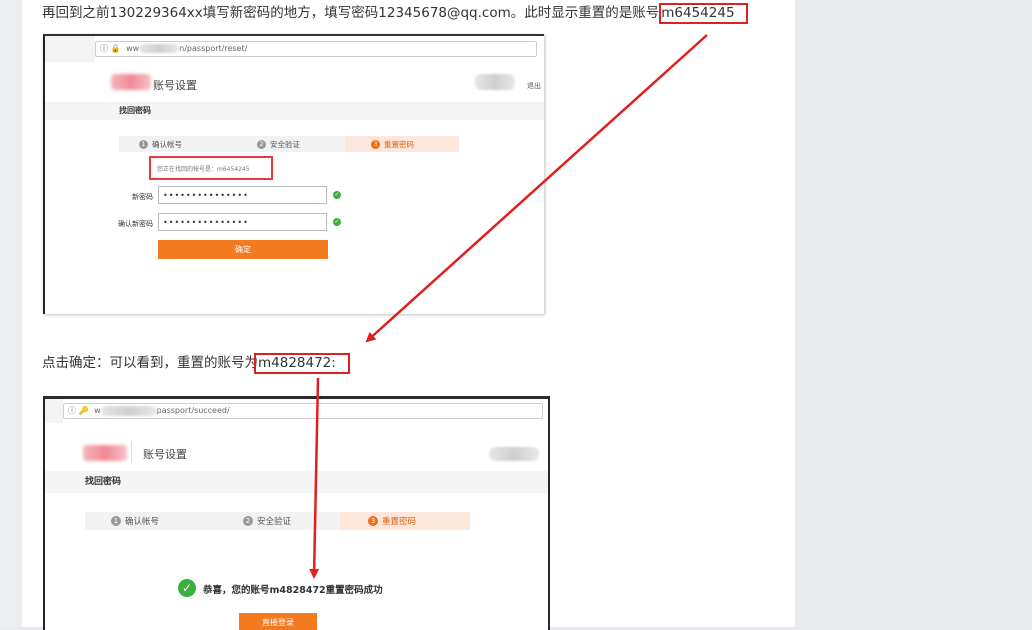 The image size is (1032, 630). Describe the element at coordinates (314, 478) in the screenshot. I see `arrow-down` at that location.